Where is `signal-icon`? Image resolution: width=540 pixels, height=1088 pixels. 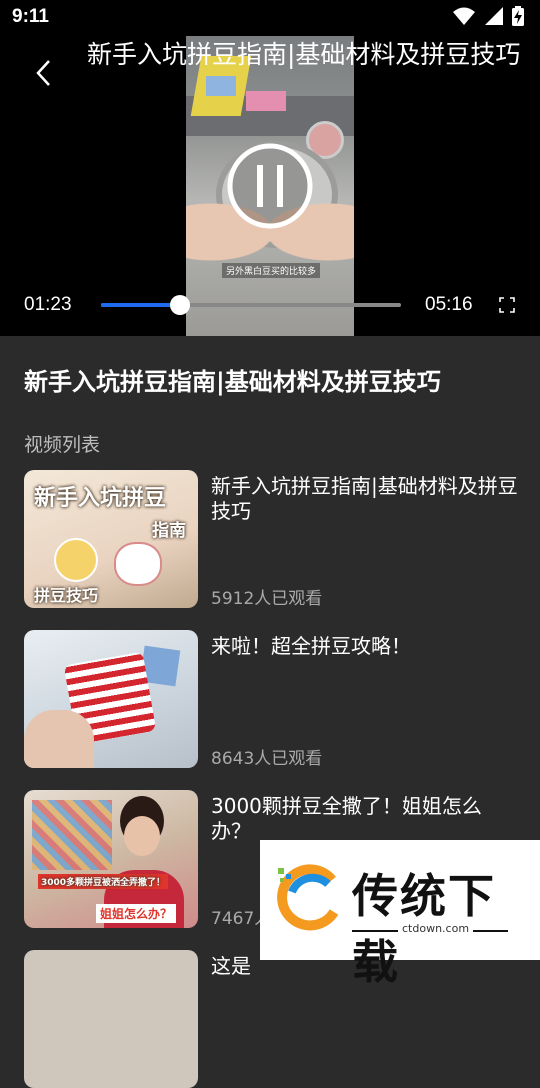
signal-icon is located at coordinates (494, 16).